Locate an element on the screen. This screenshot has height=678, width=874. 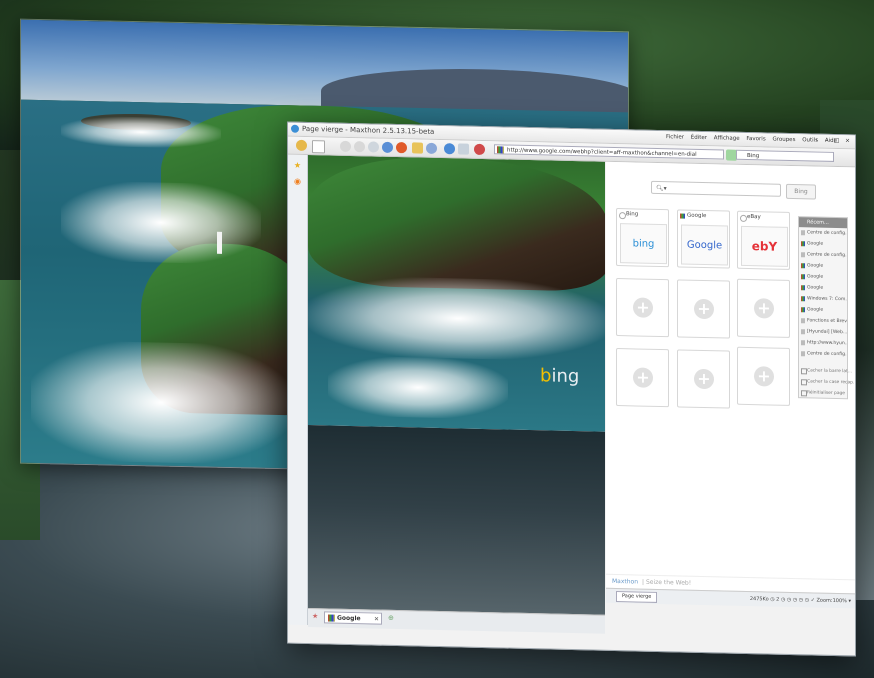
photo-foam-bottom is located at coordinates (418, 387).